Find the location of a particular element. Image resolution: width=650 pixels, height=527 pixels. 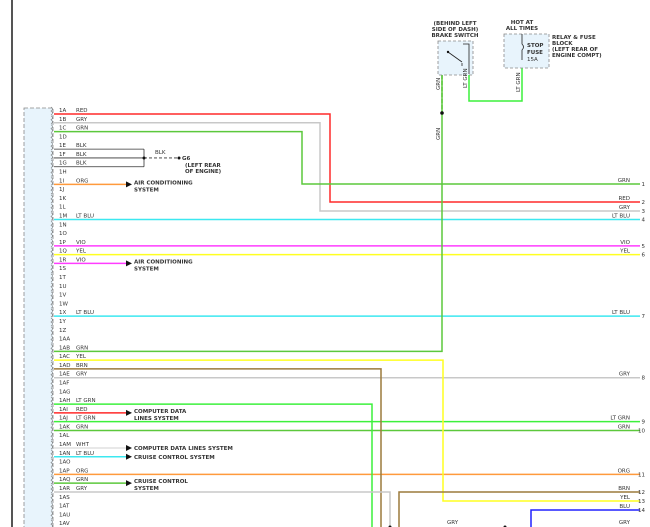

output-wire-label: BRN is located at coordinates (624, 489).